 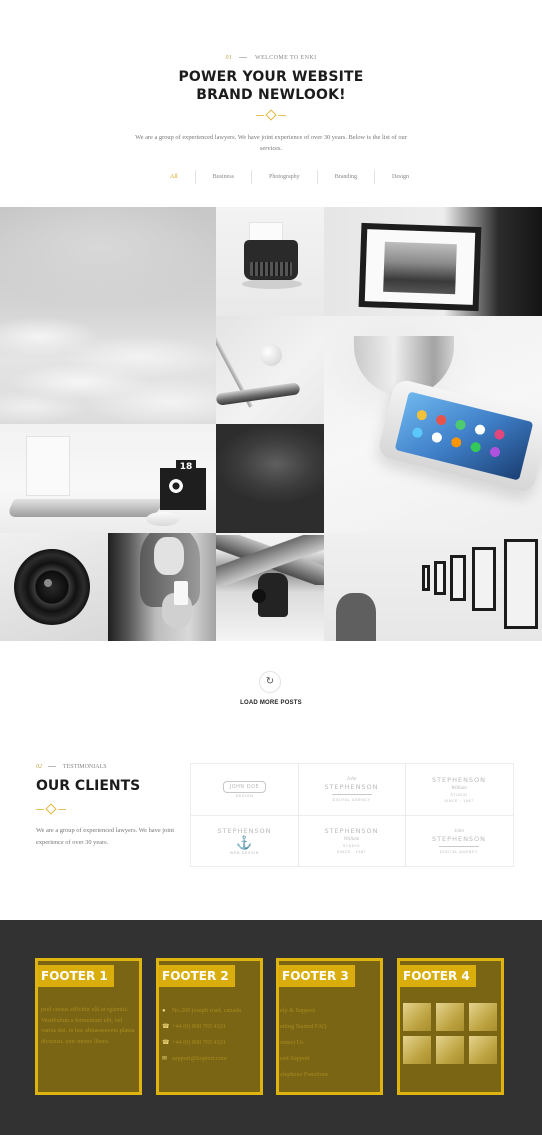 What do you see at coordinates (270, 587) in the screenshot?
I see `gallery-item-mountain` at bounding box center [270, 587].